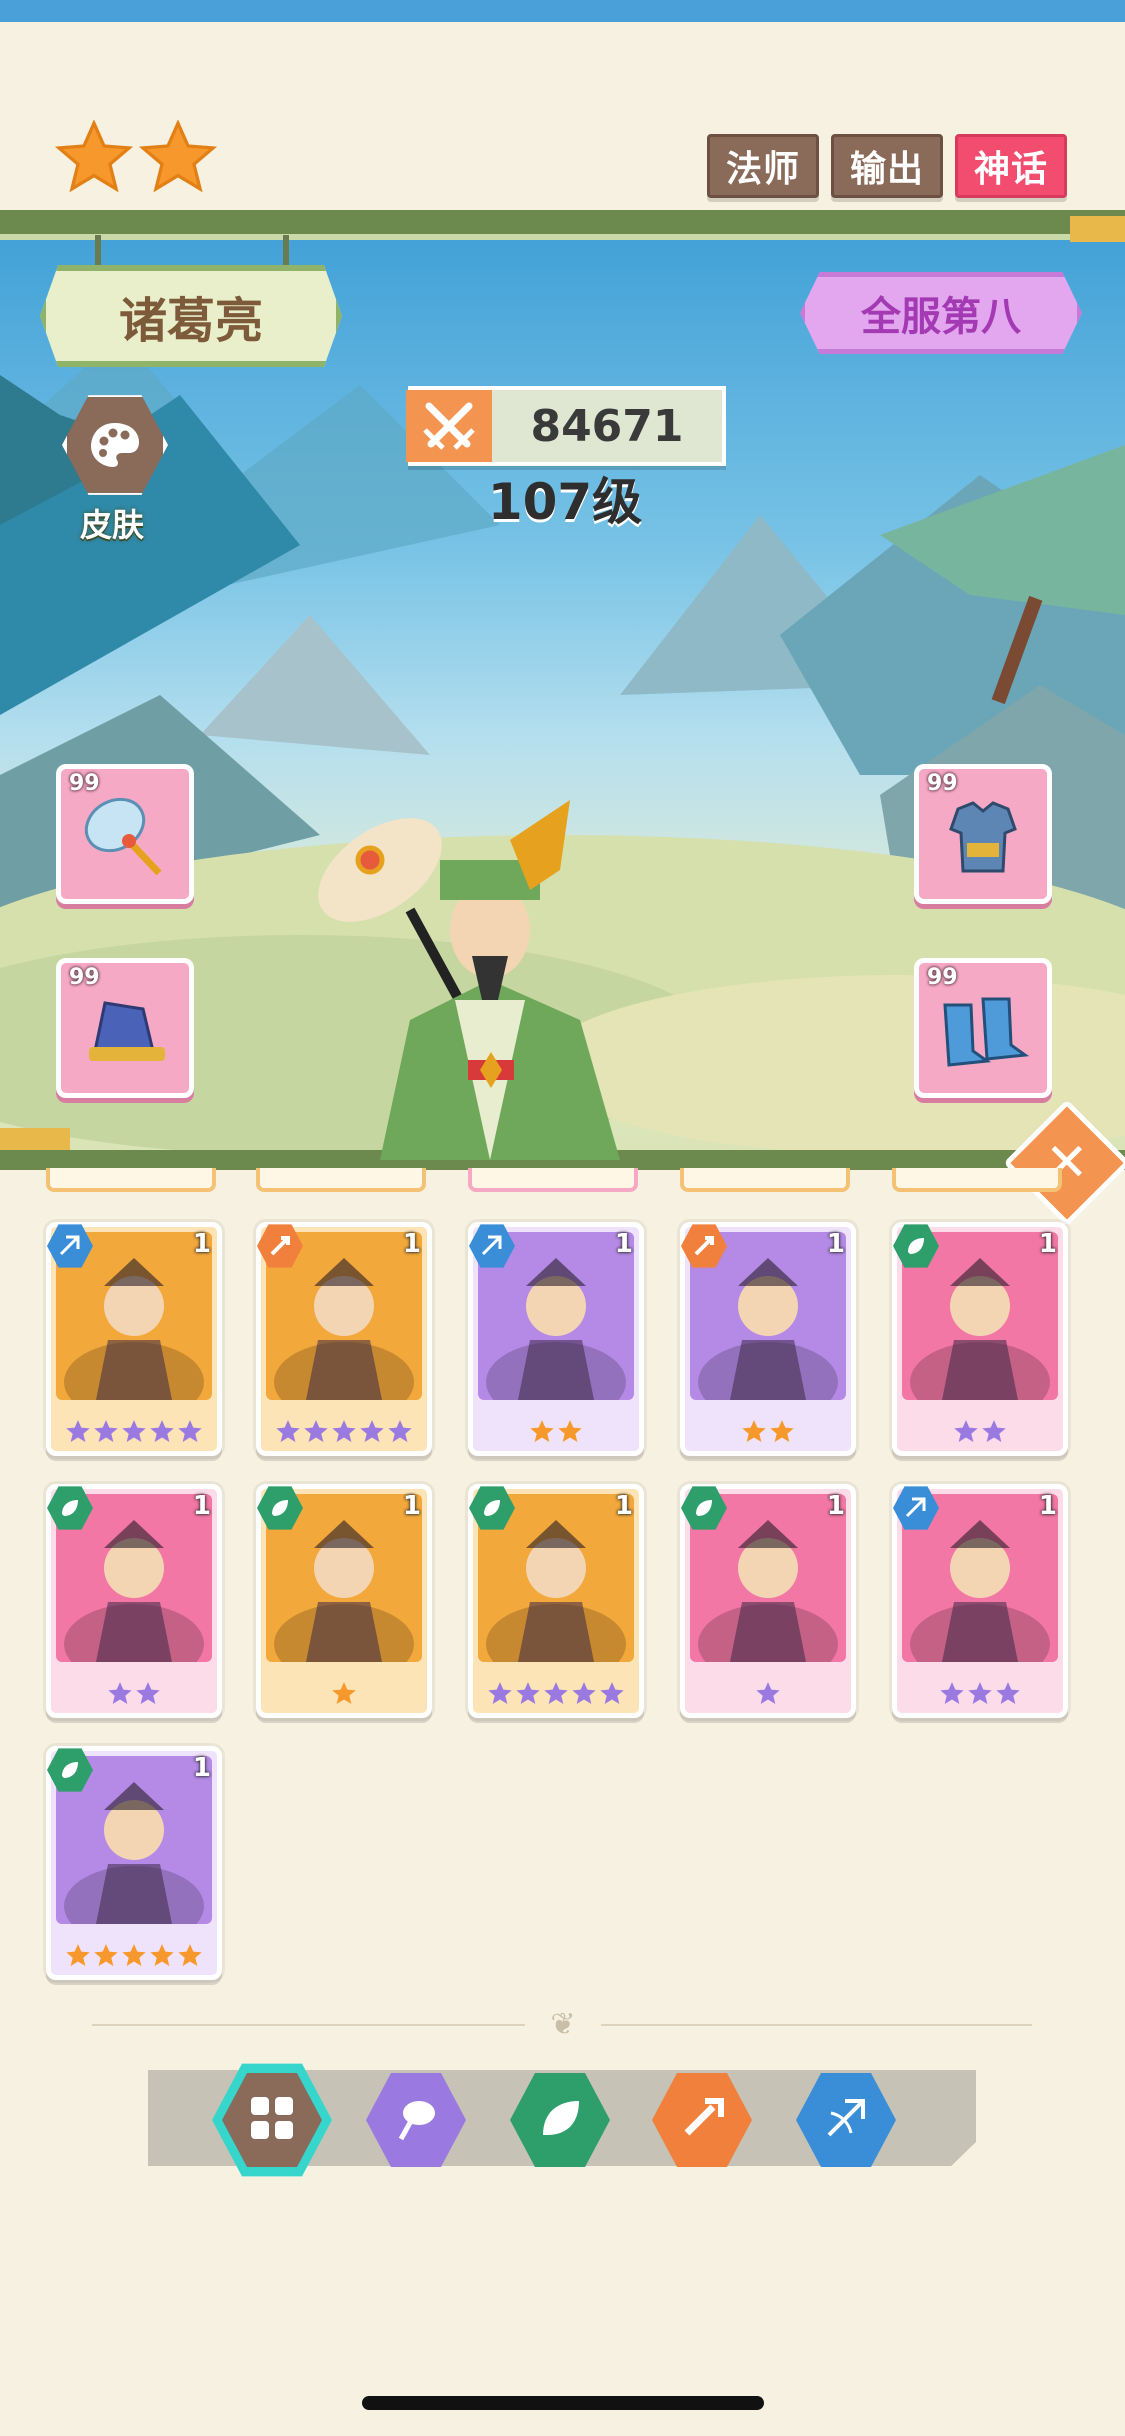 This screenshot has height=2436, width=1125. What do you see at coordinates (941, 313) in the screenshot?
I see `server-rank-badge: 全服第八` at bounding box center [941, 313].